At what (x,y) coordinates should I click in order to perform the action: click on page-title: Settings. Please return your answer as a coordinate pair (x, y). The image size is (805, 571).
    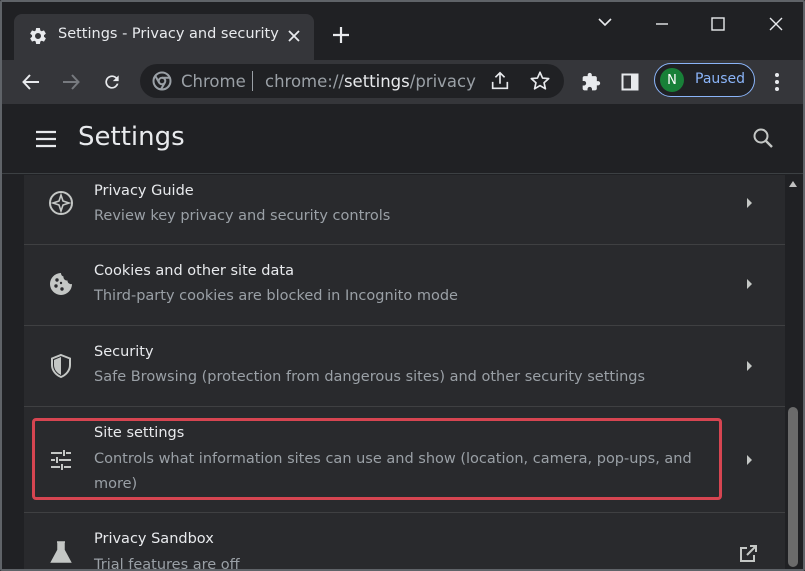
    Looking at the image, I should click on (131, 137).